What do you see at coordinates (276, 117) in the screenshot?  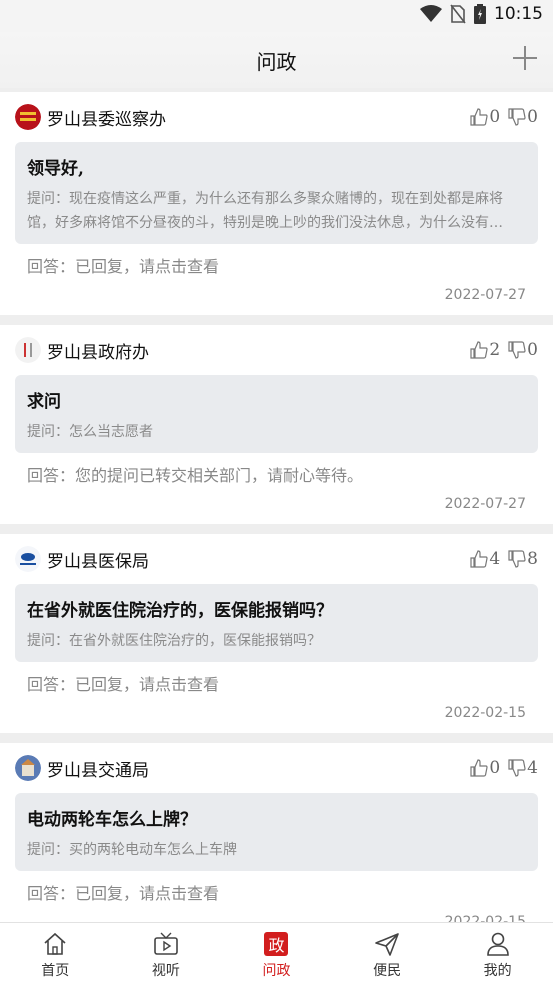 I see `post-header: 罗山县委巡察办 0 0` at bounding box center [276, 117].